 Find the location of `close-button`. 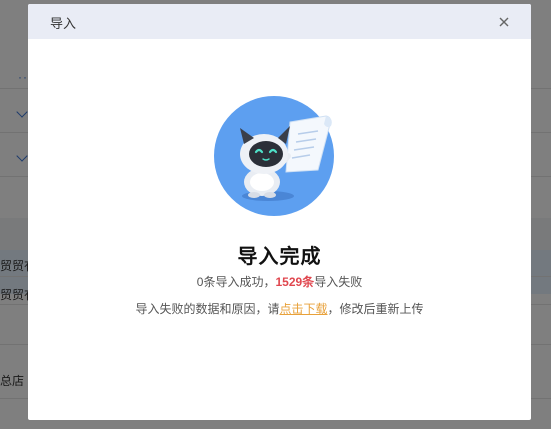

close-button is located at coordinates (504, 22).